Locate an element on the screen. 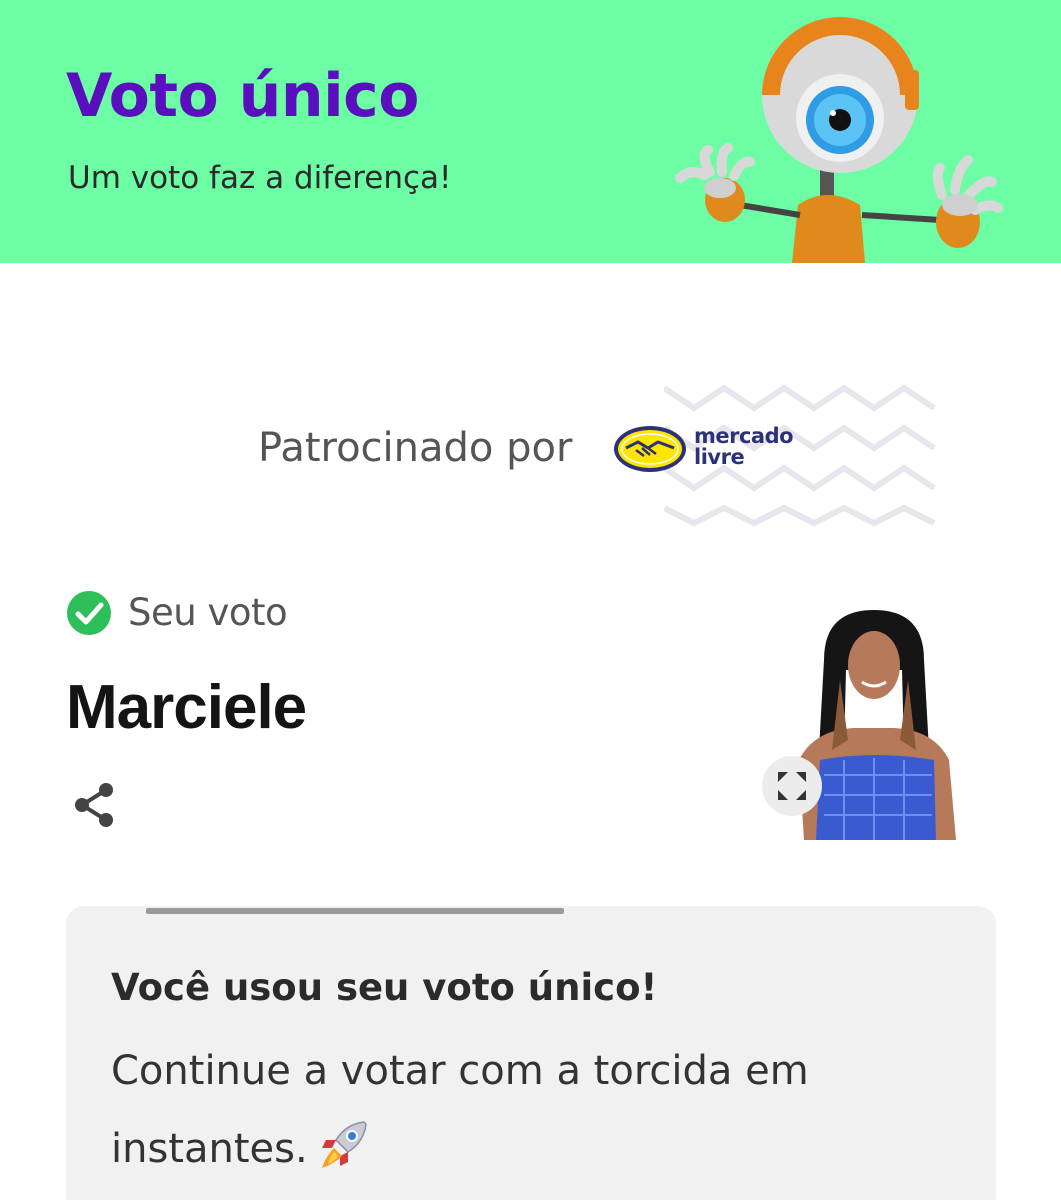 The image size is (1061, 1200). handshake-logo-icon is located at coordinates (650, 449).